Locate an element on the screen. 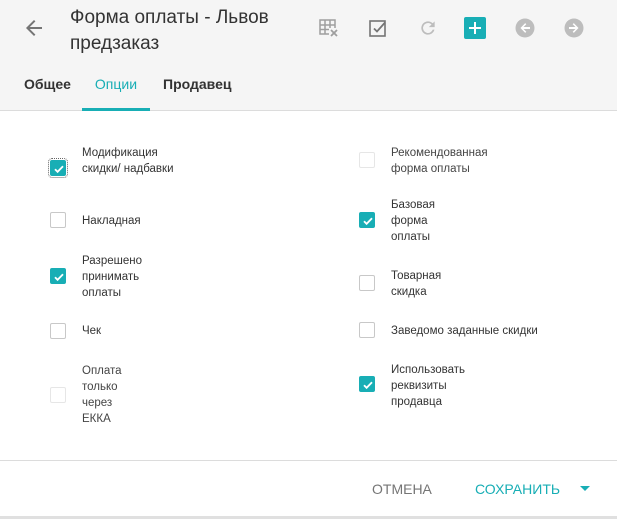 This screenshot has width=617, height=519. checkbox-base-payment is located at coordinates (367, 220).